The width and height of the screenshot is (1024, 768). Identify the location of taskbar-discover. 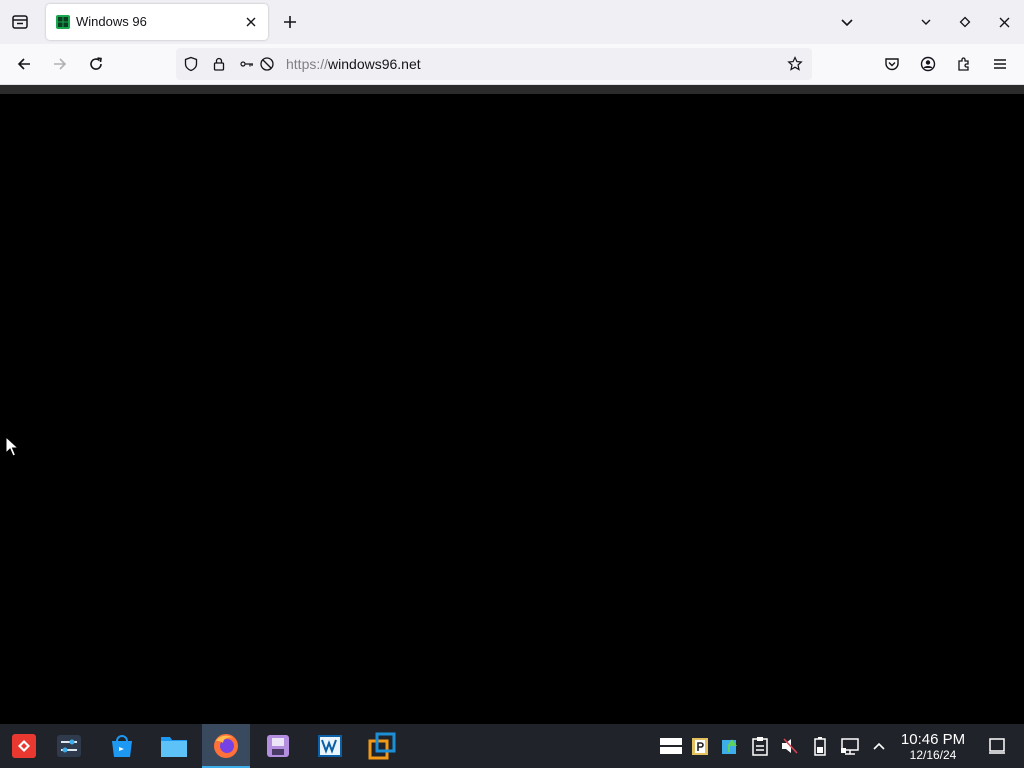
(122, 746).